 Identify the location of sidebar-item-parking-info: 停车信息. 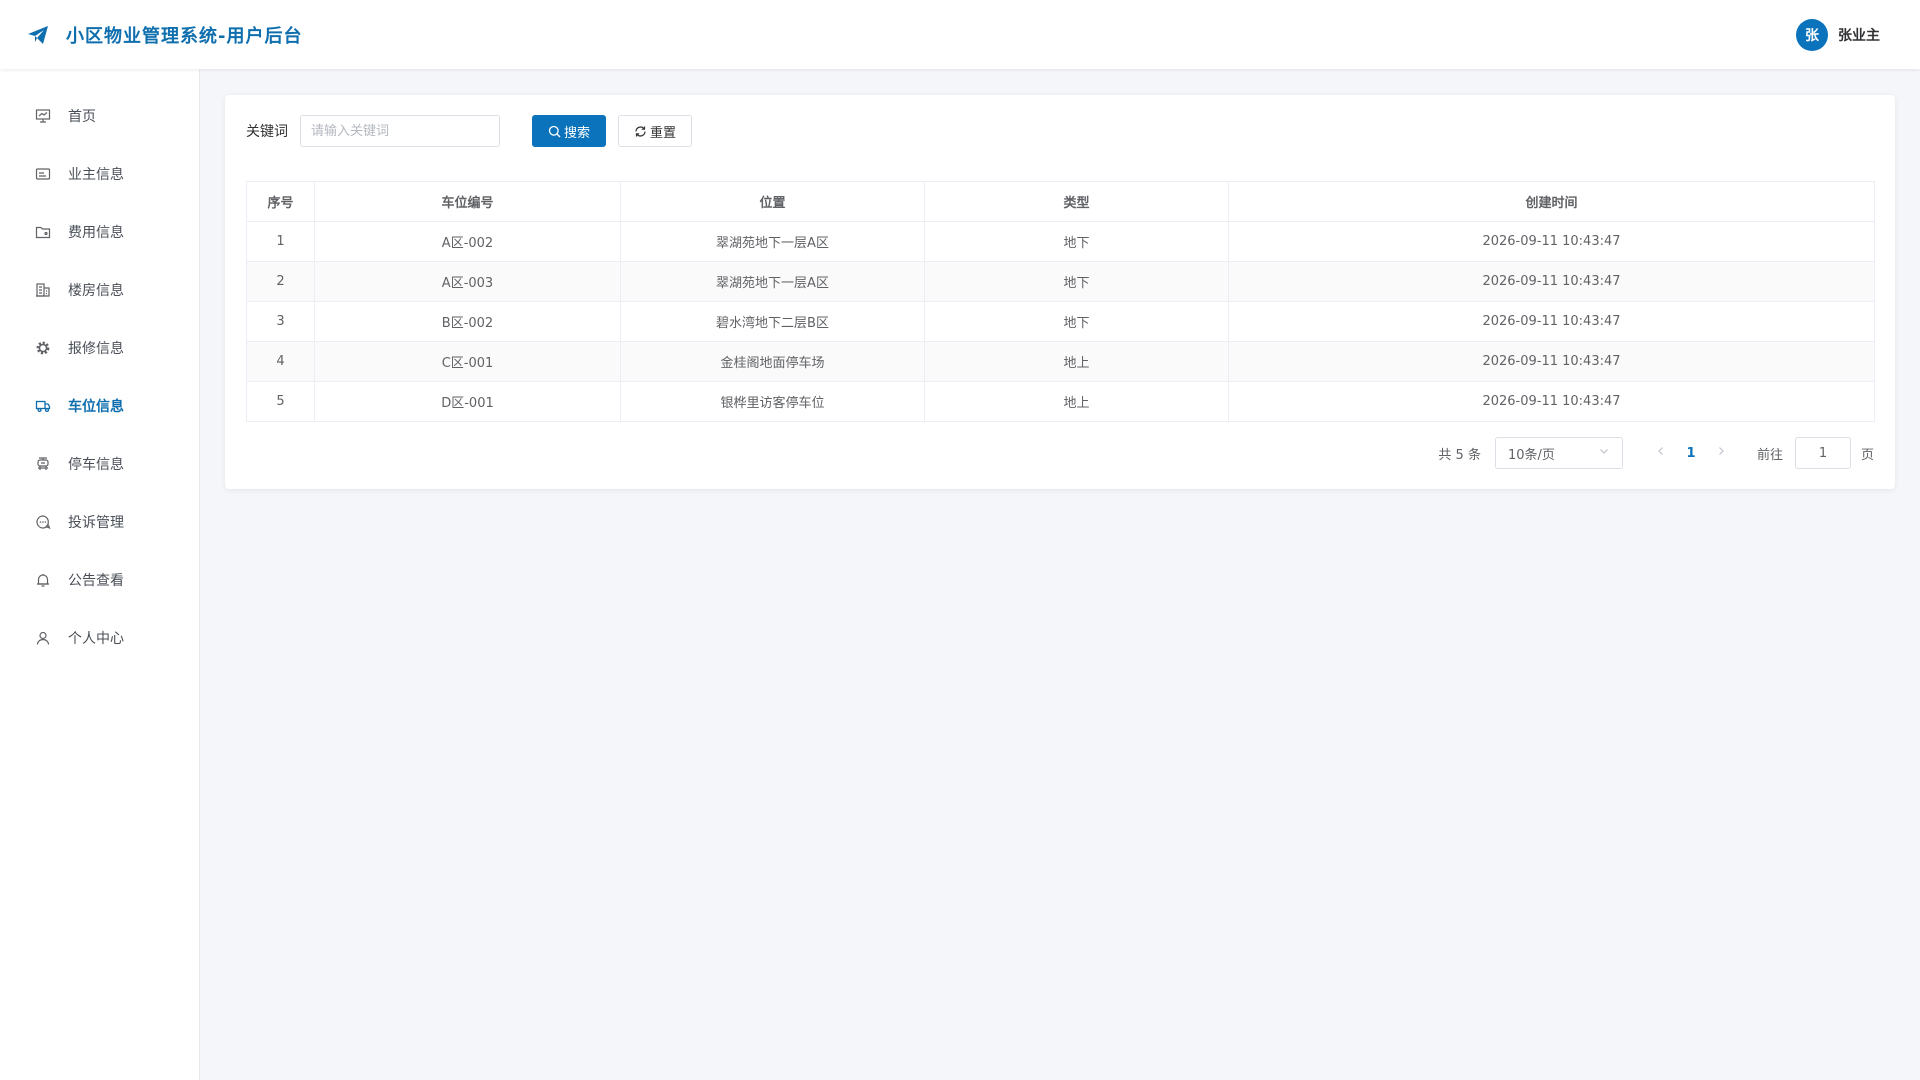
(99, 464).